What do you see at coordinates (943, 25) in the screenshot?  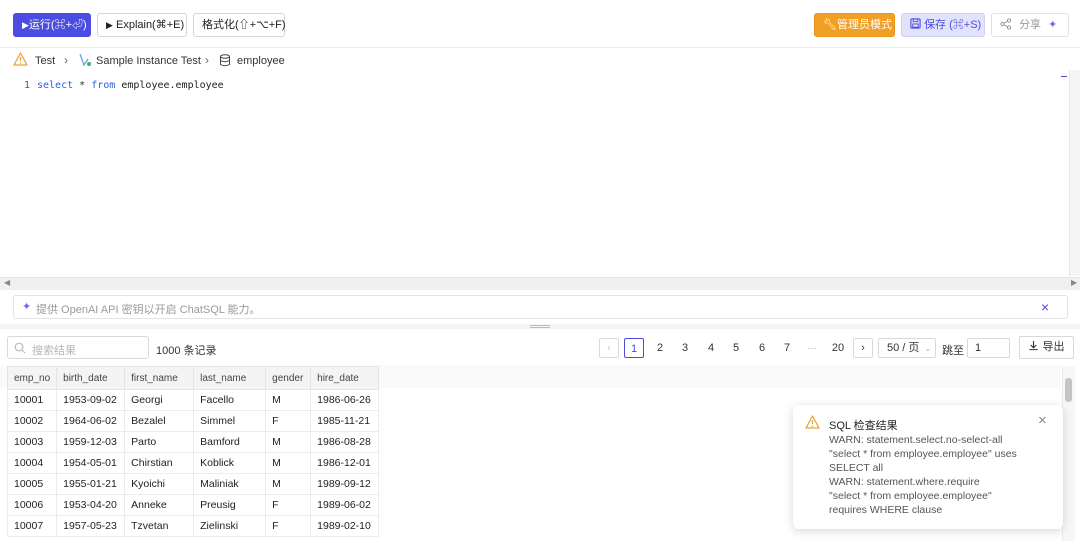 I see `save-button: 保存 (⌘+S)` at bounding box center [943, 25].